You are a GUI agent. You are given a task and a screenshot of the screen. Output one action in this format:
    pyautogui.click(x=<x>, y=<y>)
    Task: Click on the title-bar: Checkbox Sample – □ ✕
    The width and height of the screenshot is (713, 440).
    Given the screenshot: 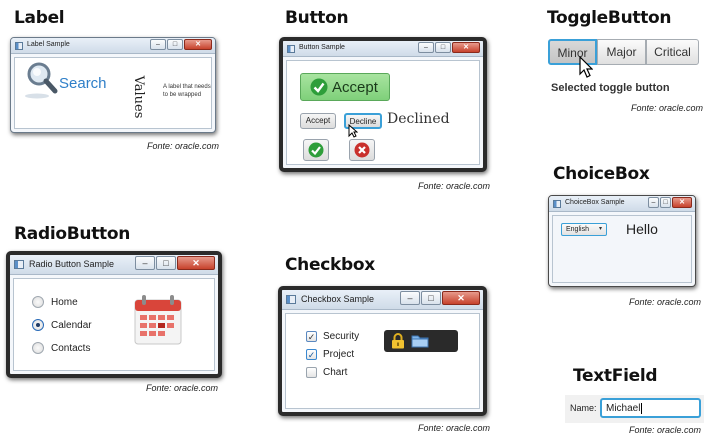 What is the action you would take?
    pyautogui.click(x=382, y=300)
    